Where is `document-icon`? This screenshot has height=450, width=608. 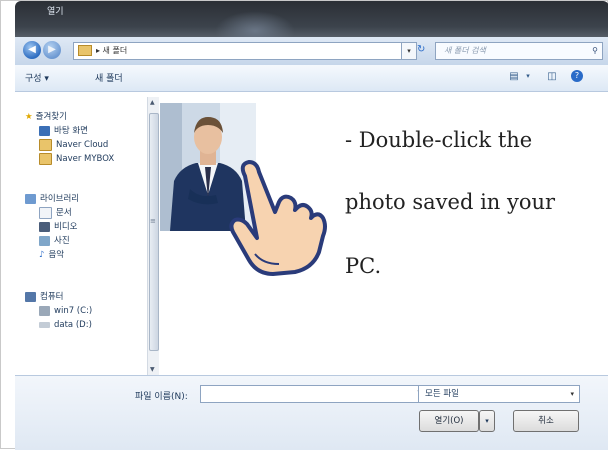
document-icon is located at coordinates (45, 212).